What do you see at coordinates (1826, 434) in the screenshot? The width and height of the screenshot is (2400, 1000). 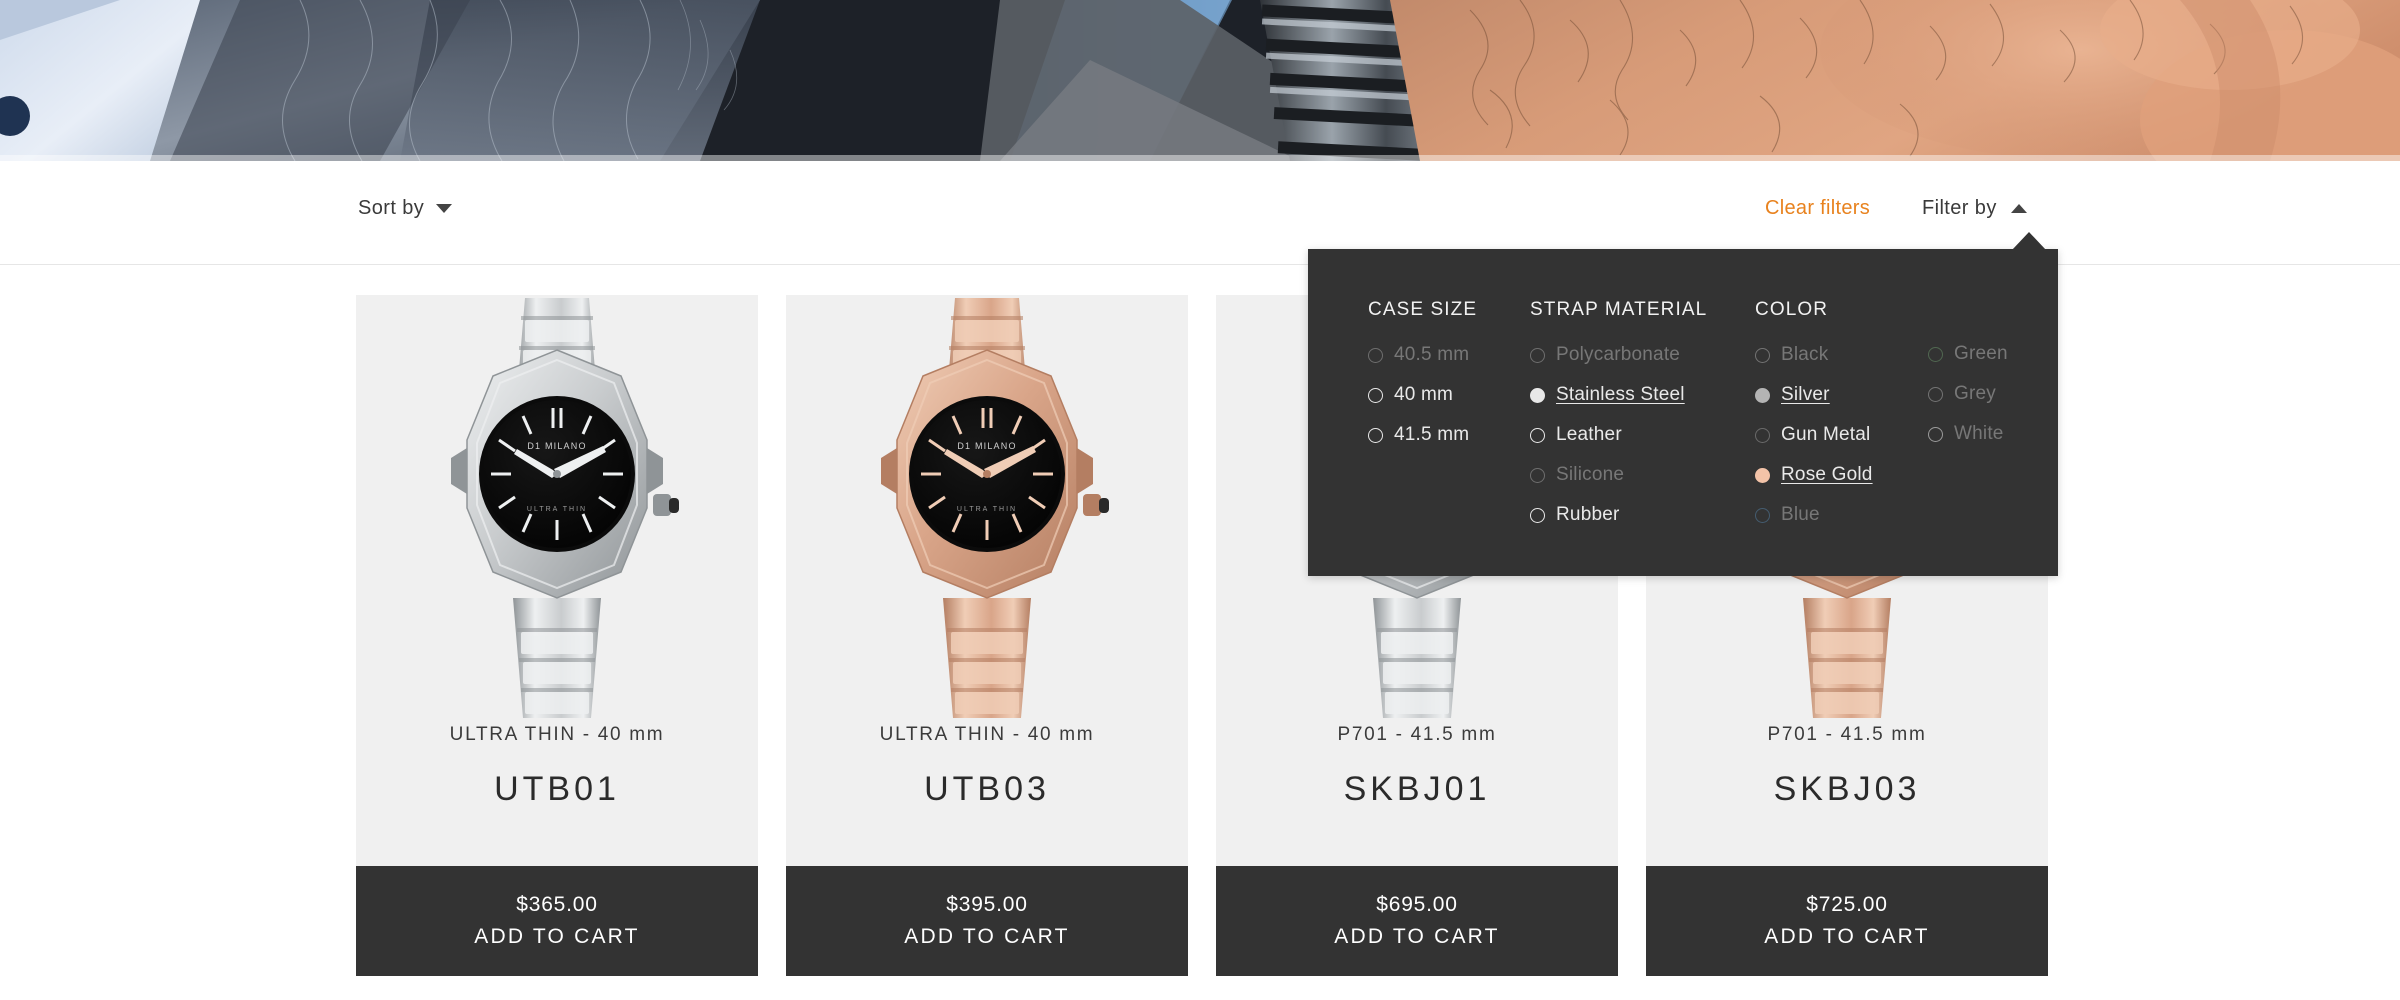 I see `filter-option-label: Gun Metal` at bounding box center [1826, 434].